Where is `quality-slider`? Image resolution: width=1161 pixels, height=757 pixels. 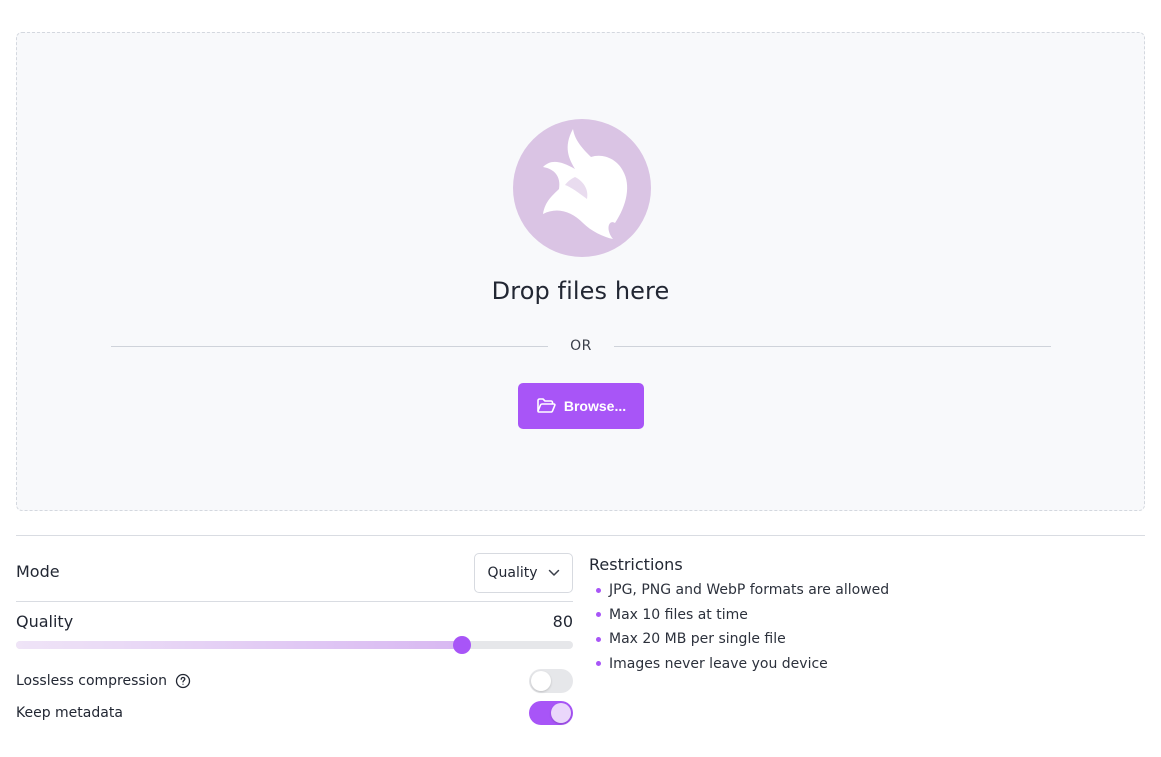
quality-slider is located at coordinates (294, 645).